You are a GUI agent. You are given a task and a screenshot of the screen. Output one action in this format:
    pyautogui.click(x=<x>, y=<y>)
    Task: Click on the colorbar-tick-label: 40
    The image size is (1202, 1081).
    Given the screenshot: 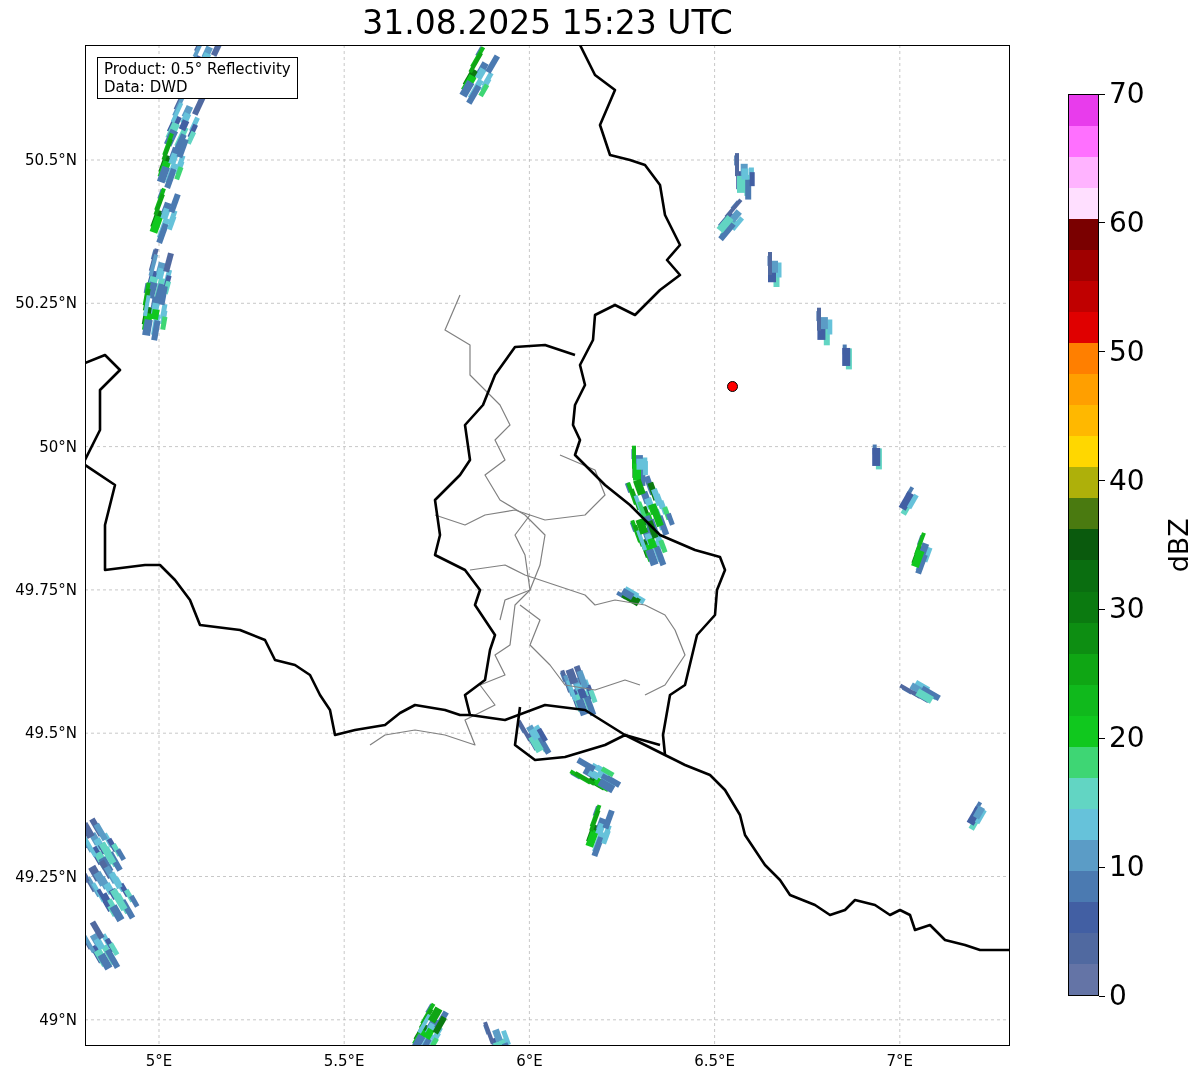 What is the action you would take?
    pyautogui.click(x=1127, y=480)
    